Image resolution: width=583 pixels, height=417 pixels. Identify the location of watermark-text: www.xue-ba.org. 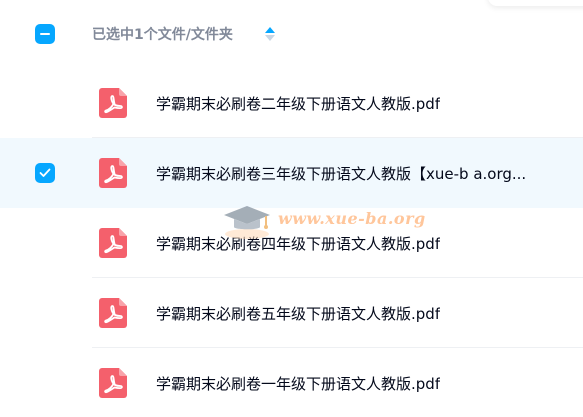
(352, 218).